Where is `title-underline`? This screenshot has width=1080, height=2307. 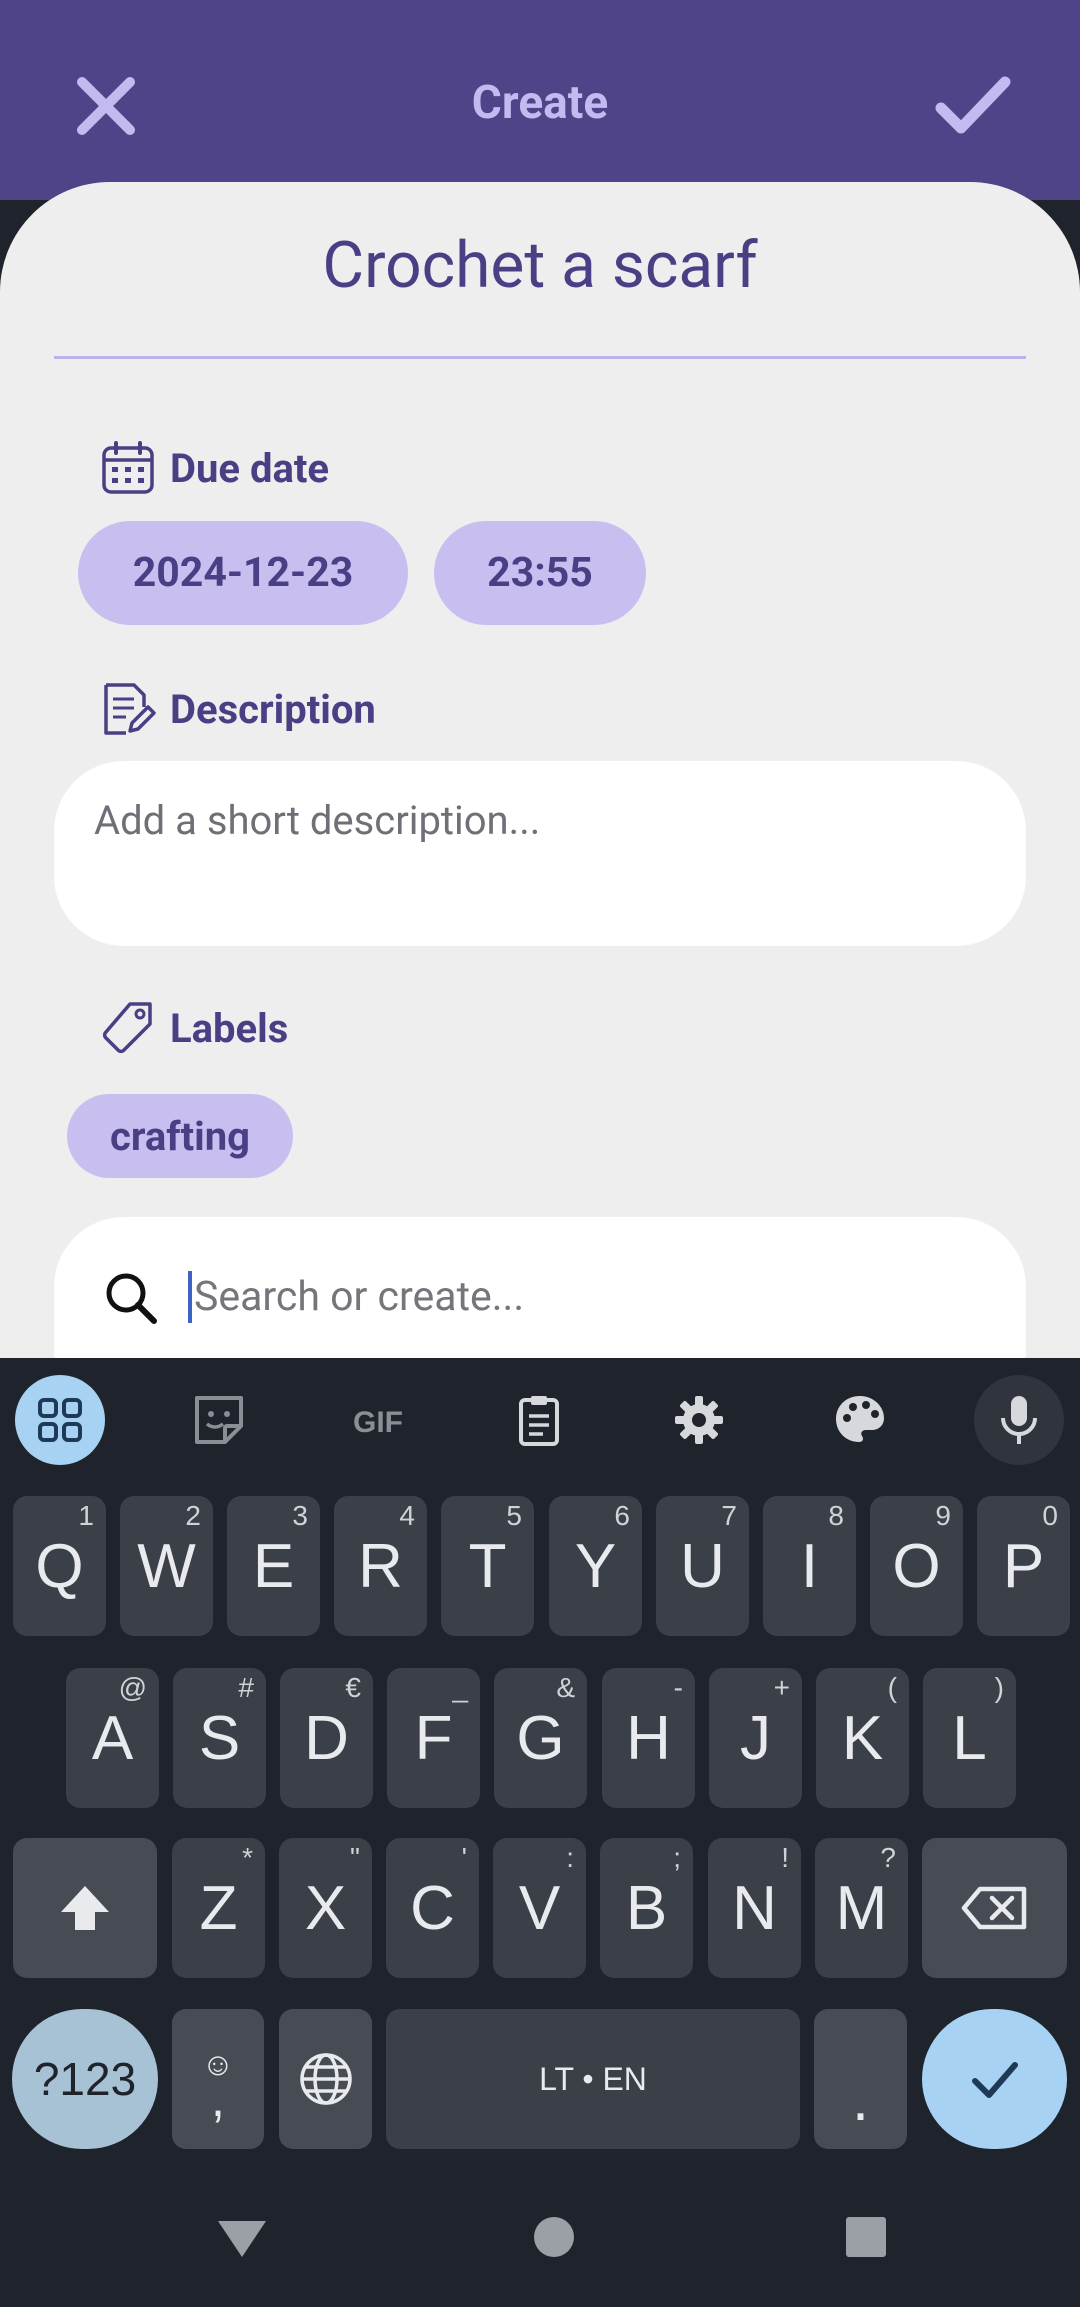 title-underline is located at coordinates (540, 357).